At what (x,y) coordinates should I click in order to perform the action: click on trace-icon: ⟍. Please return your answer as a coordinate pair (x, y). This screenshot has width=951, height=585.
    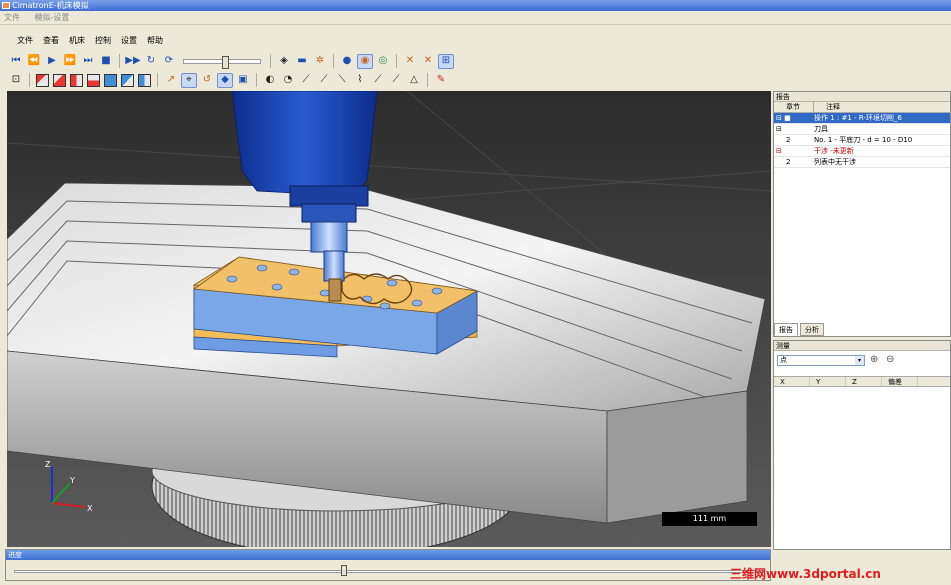
    Looking at the image, I should click on (342, 80).